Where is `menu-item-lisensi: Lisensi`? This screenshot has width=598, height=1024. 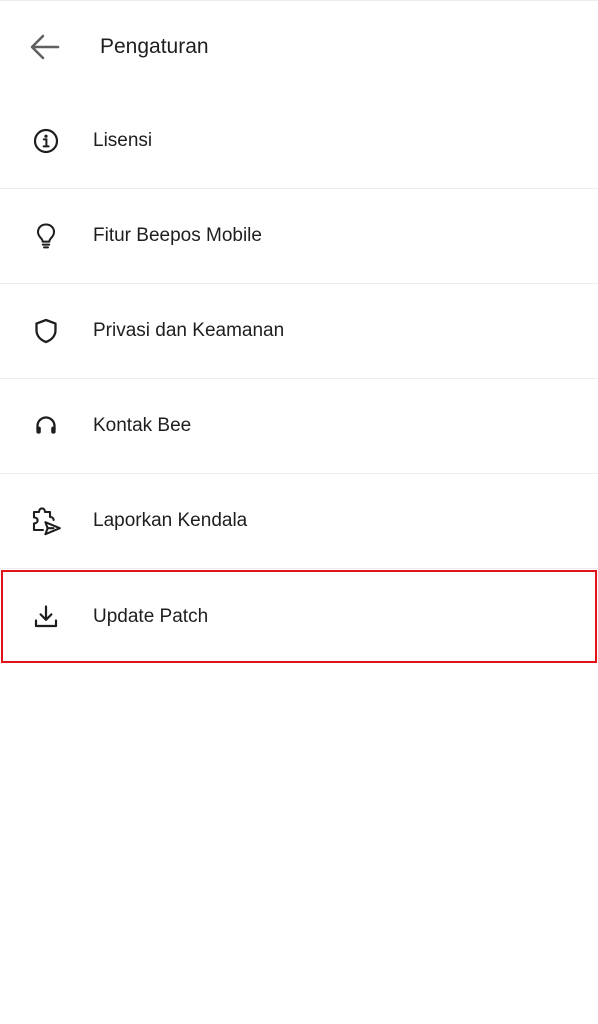 menu-item-lisensi: Lisensi is located at coordinates (299, 141).